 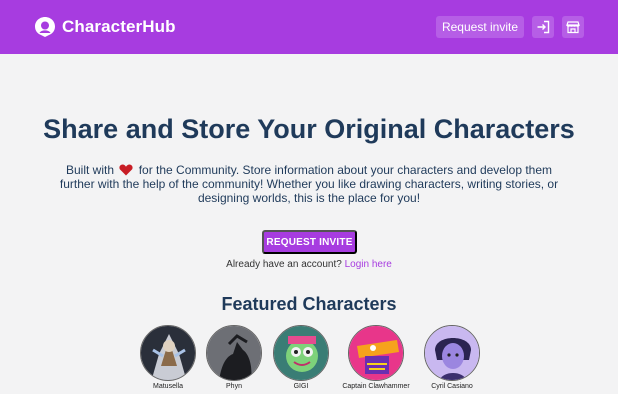 I want to click on store-button, so click(x=573, y=27).